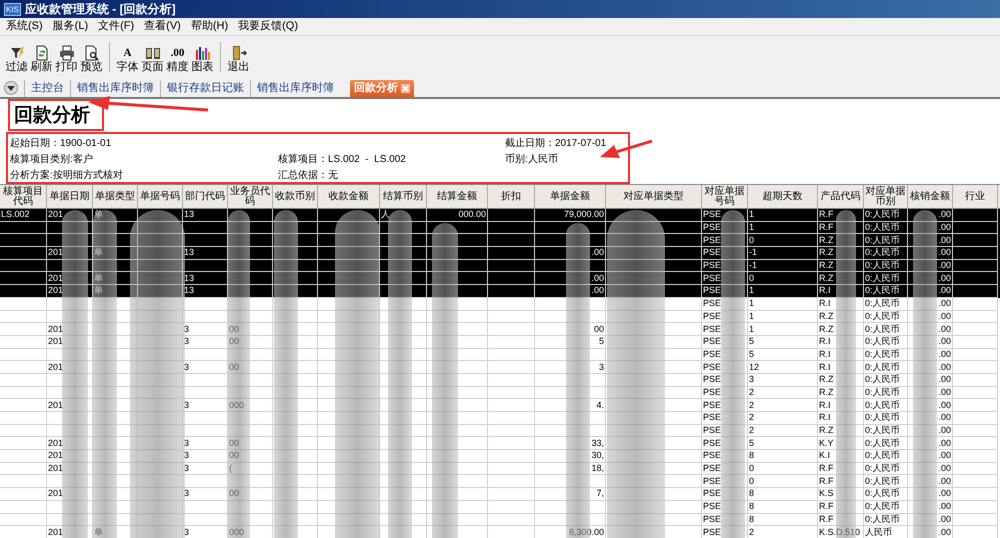 This screenshot has width=1000, height=538. Describe the element at coordinates (500, 469) in the screenshot. I see `table-row: 201 3 ( 18, PSE 0 R.F 0:人民币 .00` at that location.